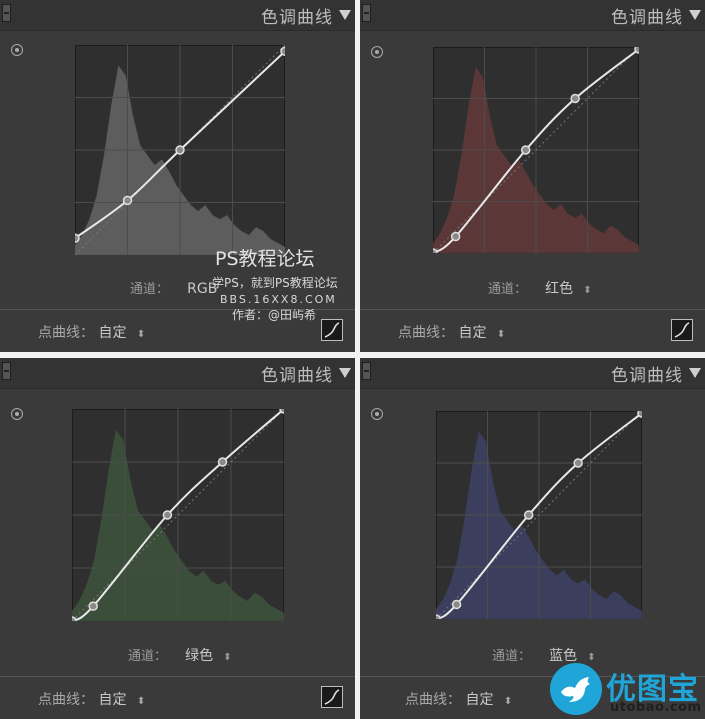  What do you see at coordinates (274, 315) in the screenshot?
I see `watermark-author: 作者：@田屿希` at bounding box center [274, 315].